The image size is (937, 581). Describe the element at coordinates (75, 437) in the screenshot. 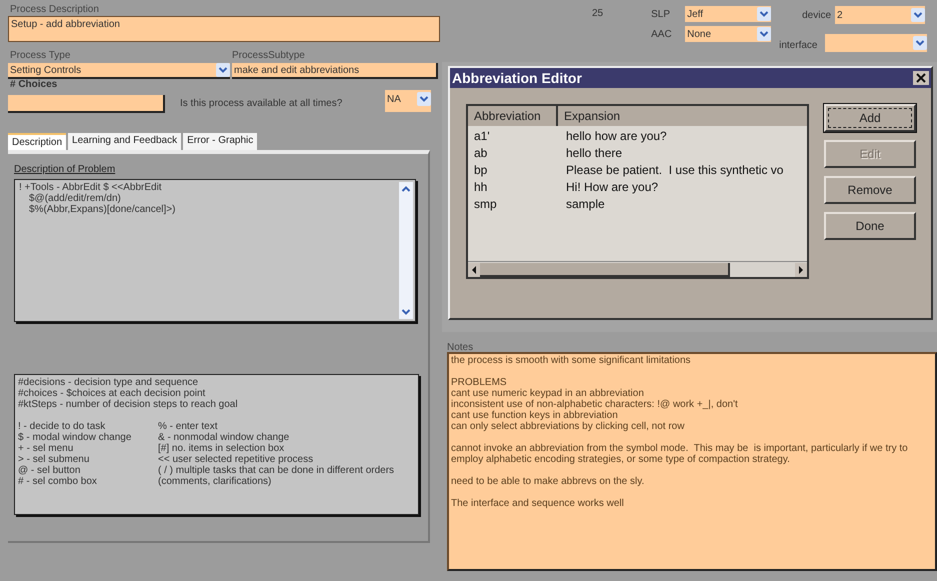

I see `legend-line: $ - modal window change` at that location.